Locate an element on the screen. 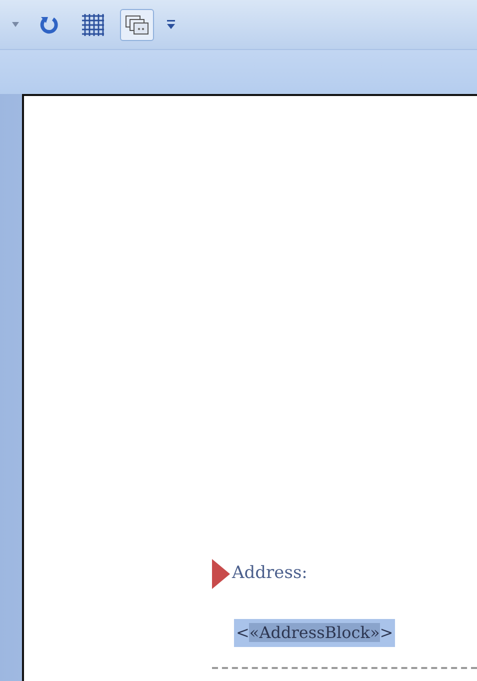  address-label: Address: is located at coordinates (270, 574).